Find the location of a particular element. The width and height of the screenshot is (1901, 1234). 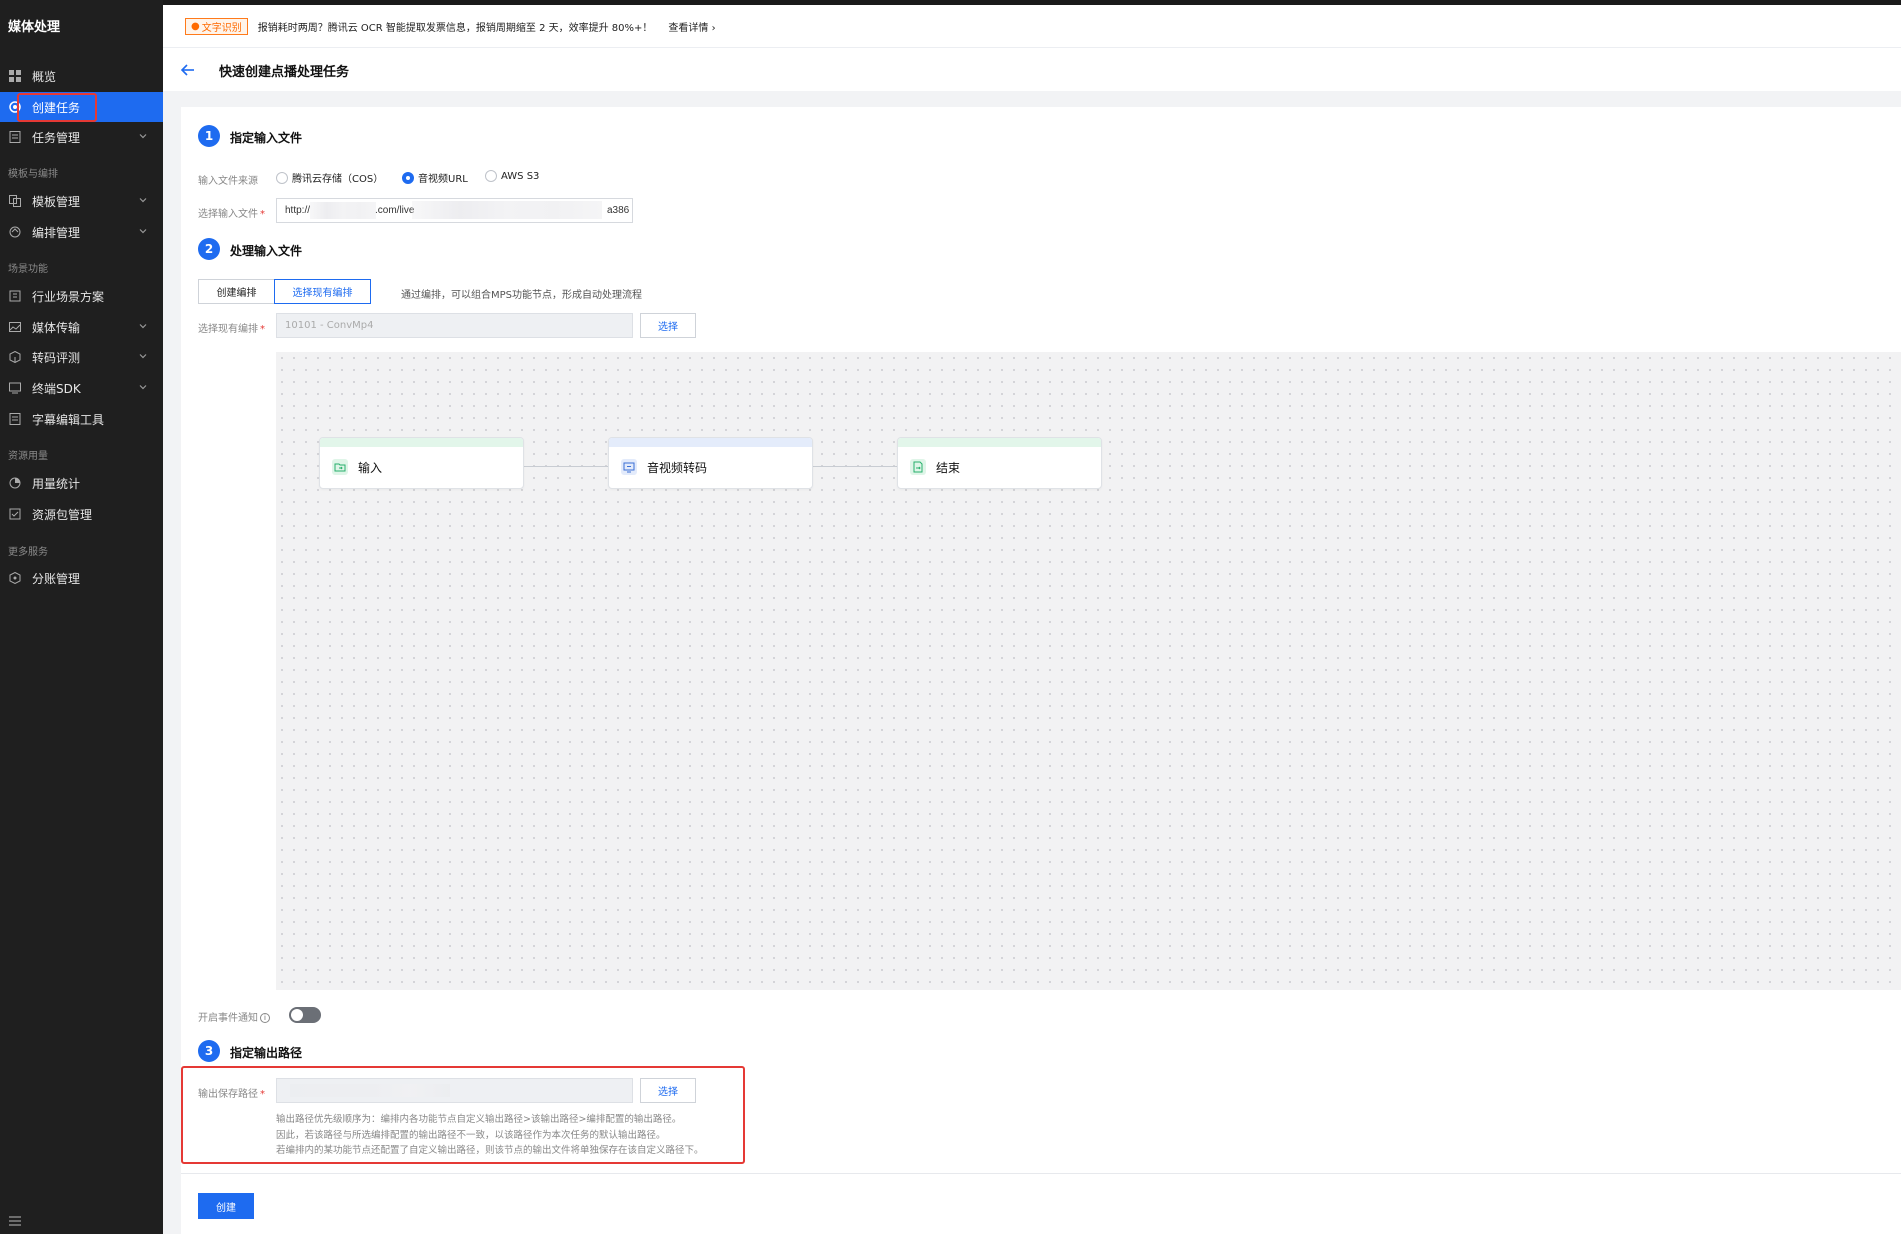

workflow-node-end: 结束 is located at coordinates (999, 463).